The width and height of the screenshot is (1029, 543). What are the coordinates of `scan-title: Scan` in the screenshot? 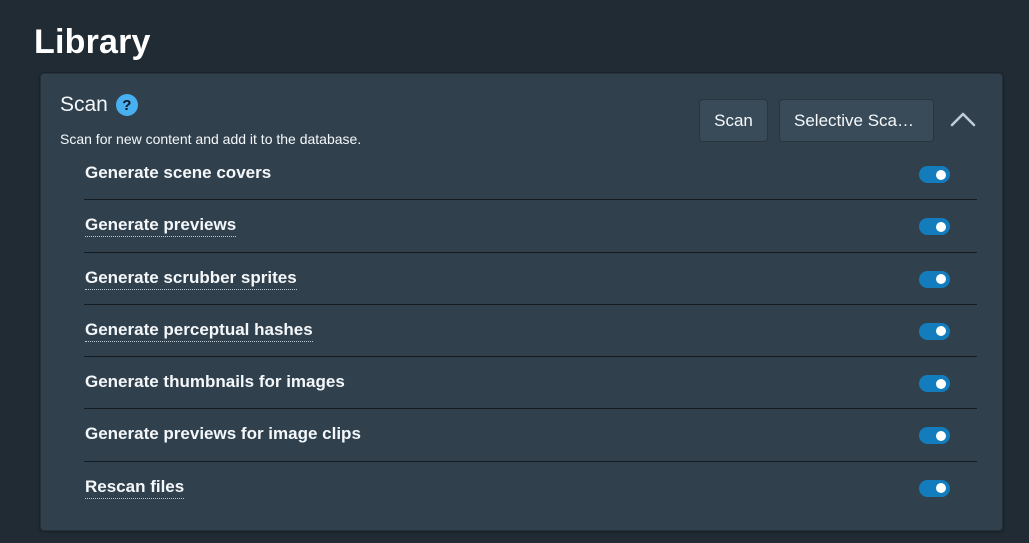 It's located at (84, 104).